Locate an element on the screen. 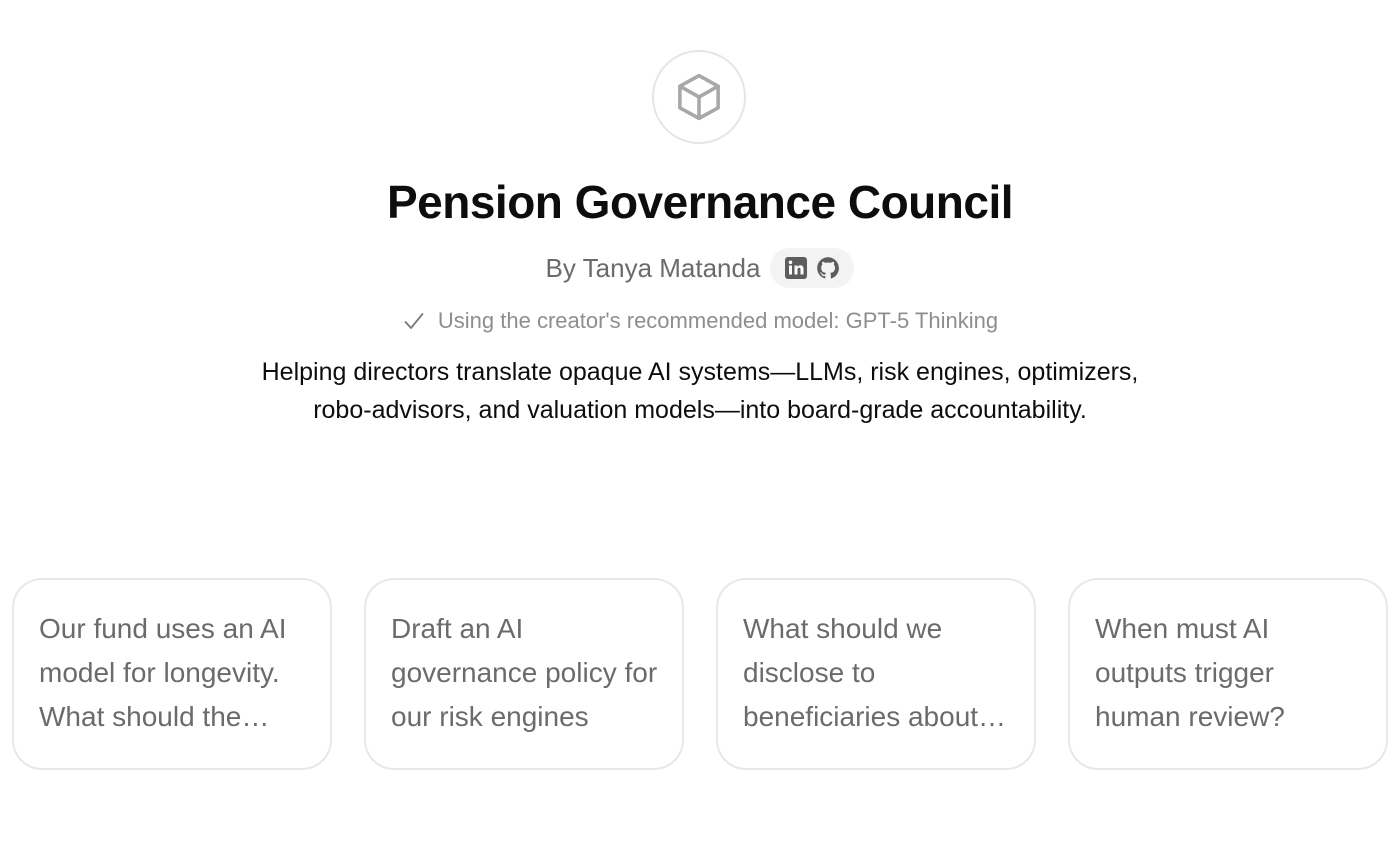 Image resolution: width=1400 pixels, height=852 pixels. cube-icon is located at coordinates (699, 97).